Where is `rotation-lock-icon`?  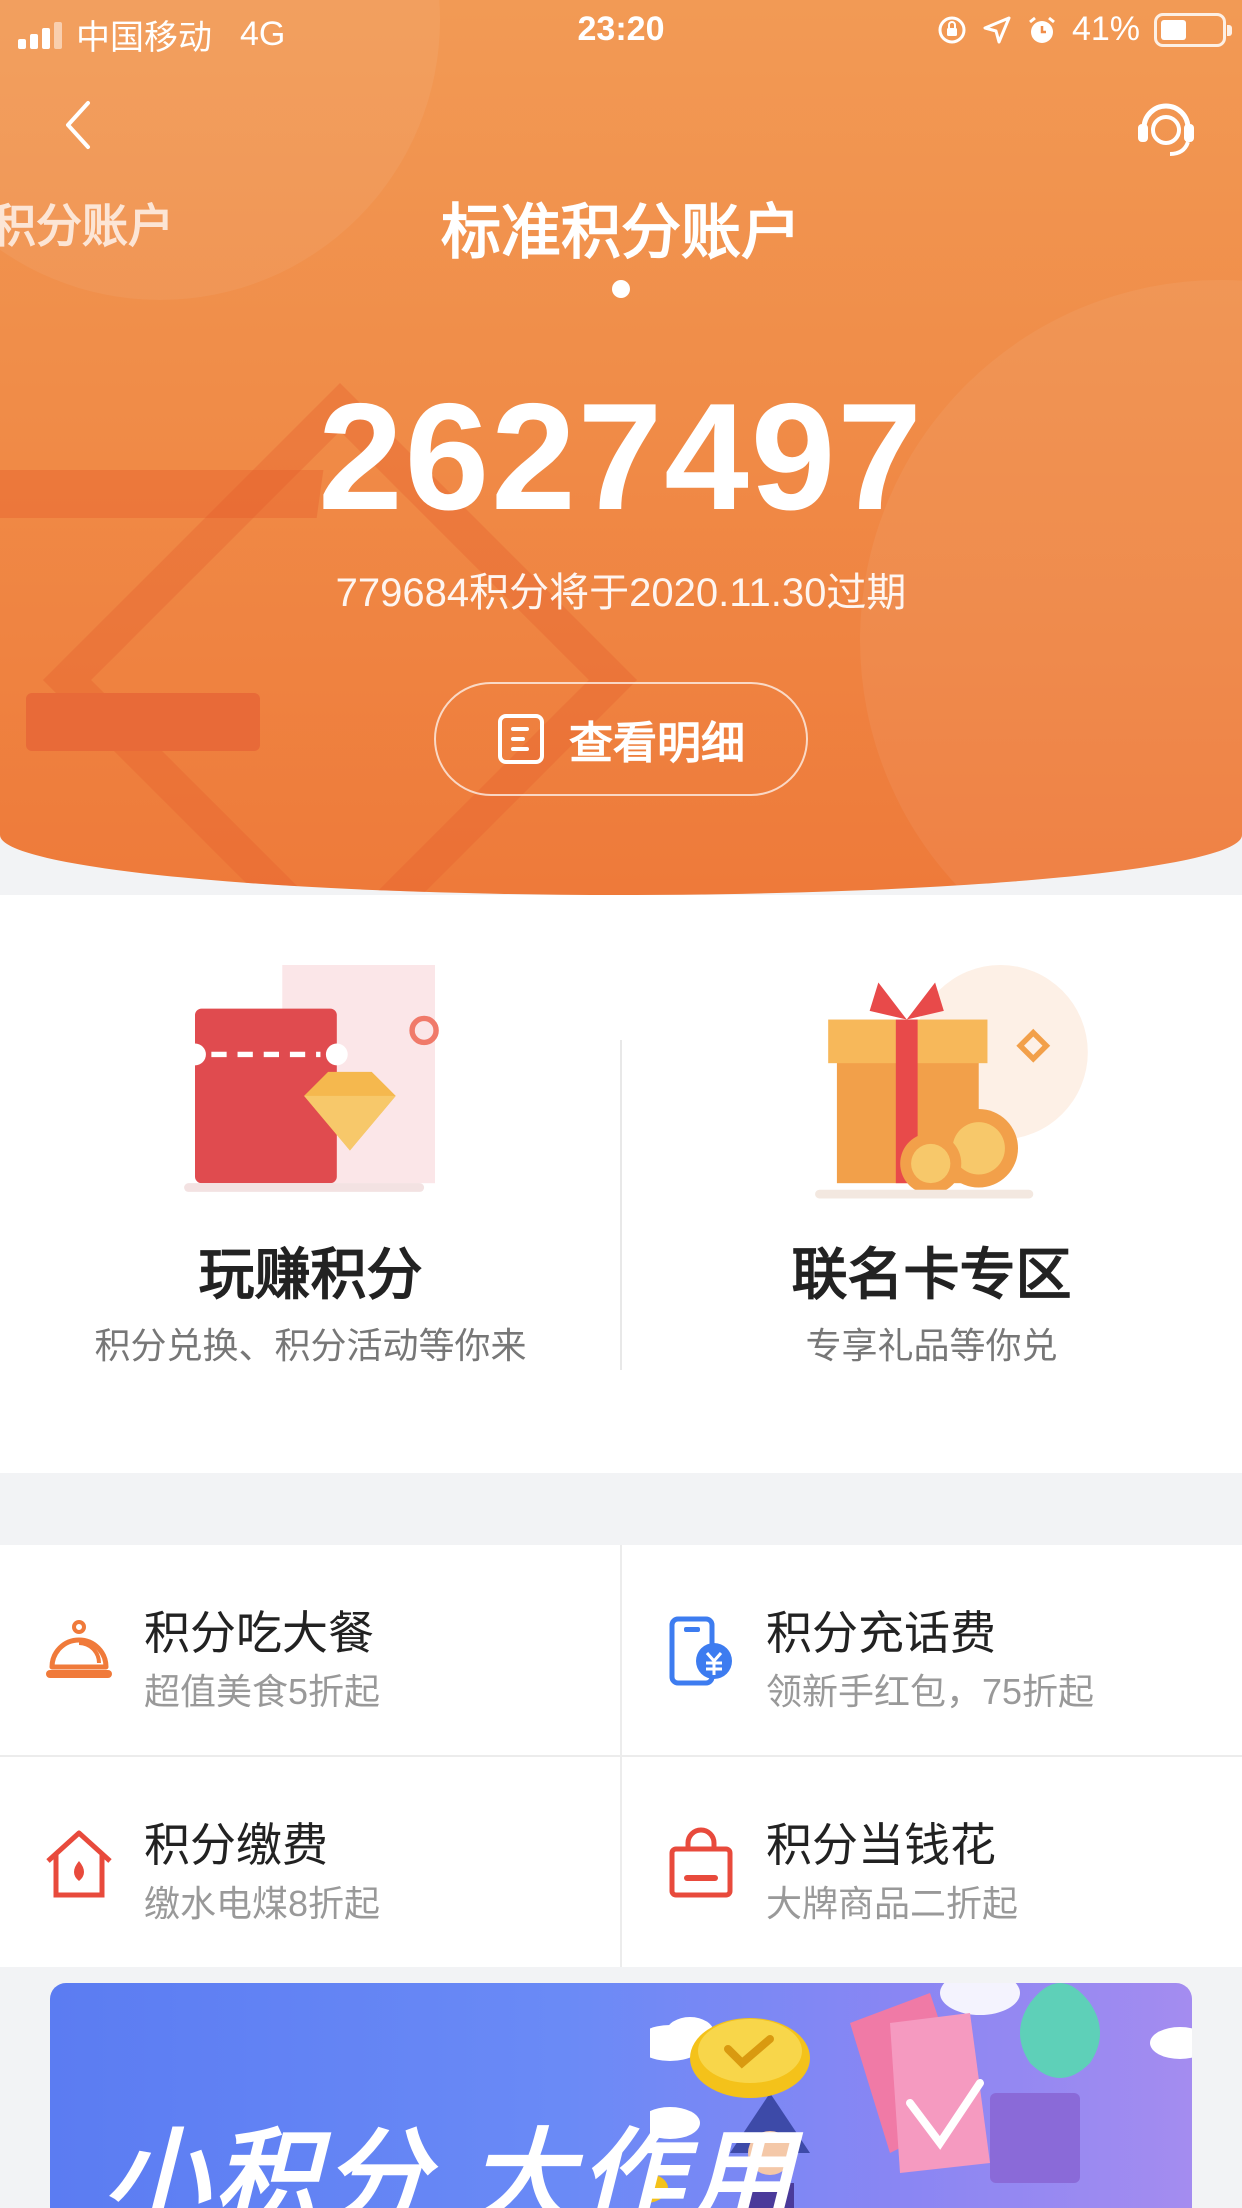 rotation-lock-icon is located at coordinates (952, 29).